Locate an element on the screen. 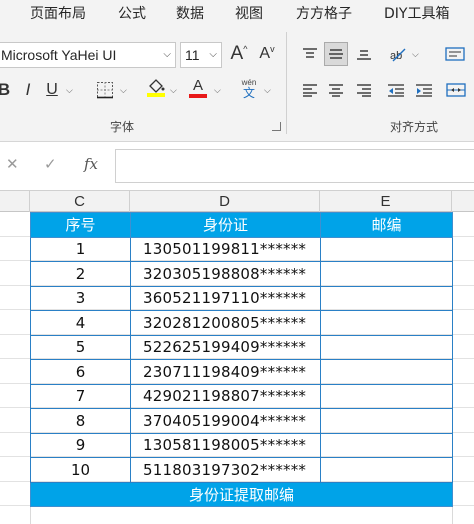 The width and height of the screenshot is (474, 524). cell-serial: 6 is located at coordinates (80, 372).